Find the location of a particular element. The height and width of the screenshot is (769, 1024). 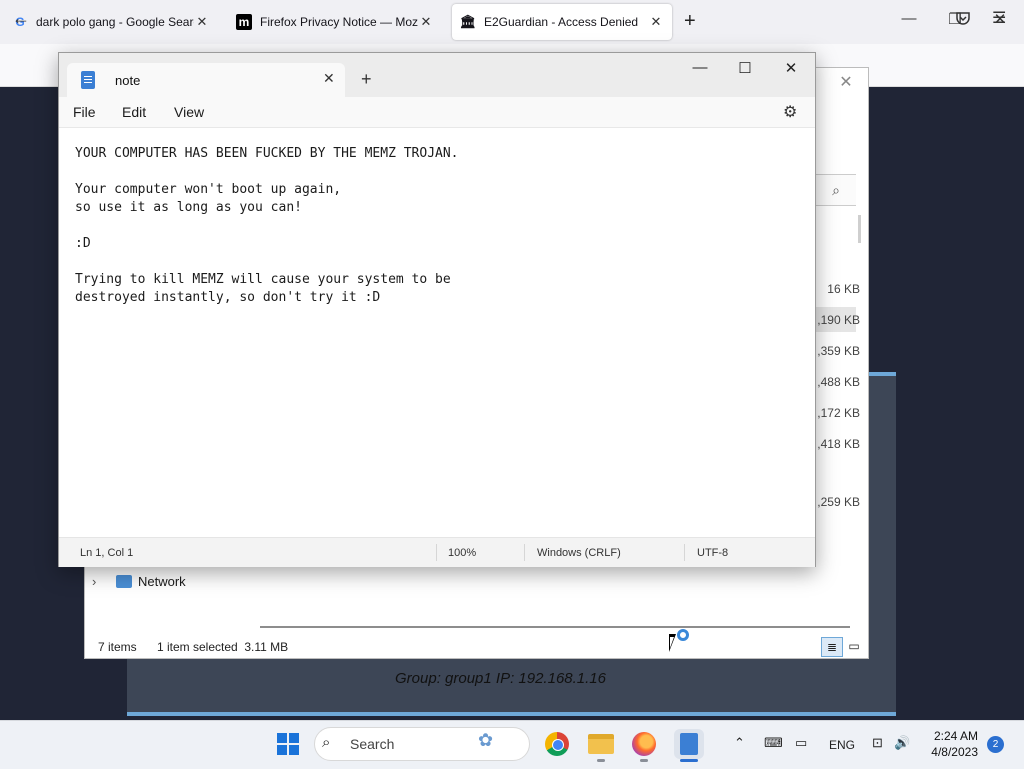

menu-edit: Edit is located at coordinates (134, 112).